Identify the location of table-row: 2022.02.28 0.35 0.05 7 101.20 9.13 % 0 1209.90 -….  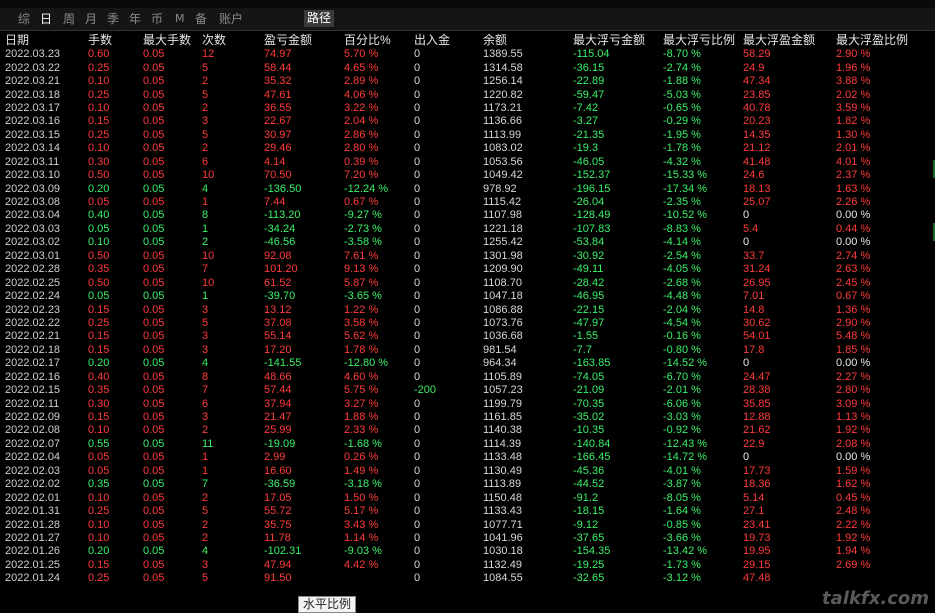
(467, 269).